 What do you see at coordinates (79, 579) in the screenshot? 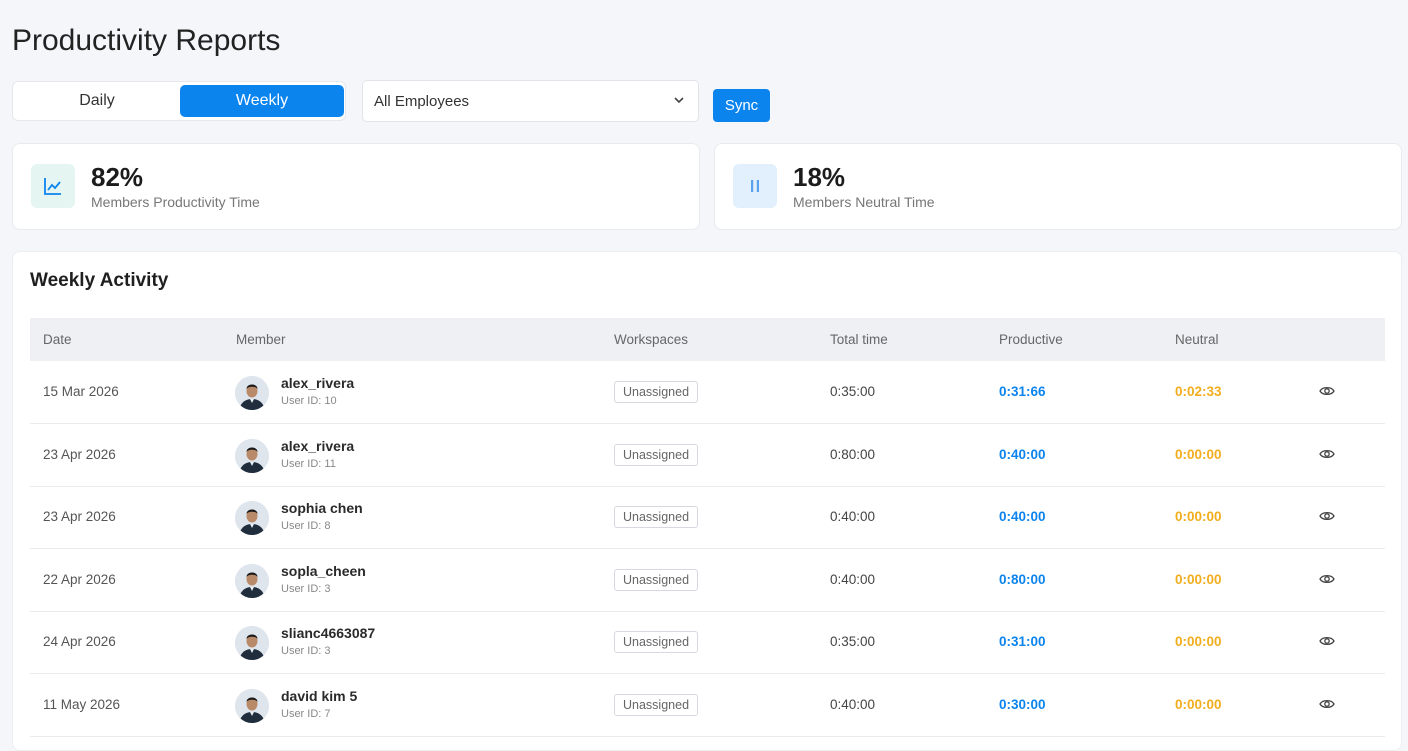
I see `row-date: 22 Apr 2026` at bounding box center [79, 579].